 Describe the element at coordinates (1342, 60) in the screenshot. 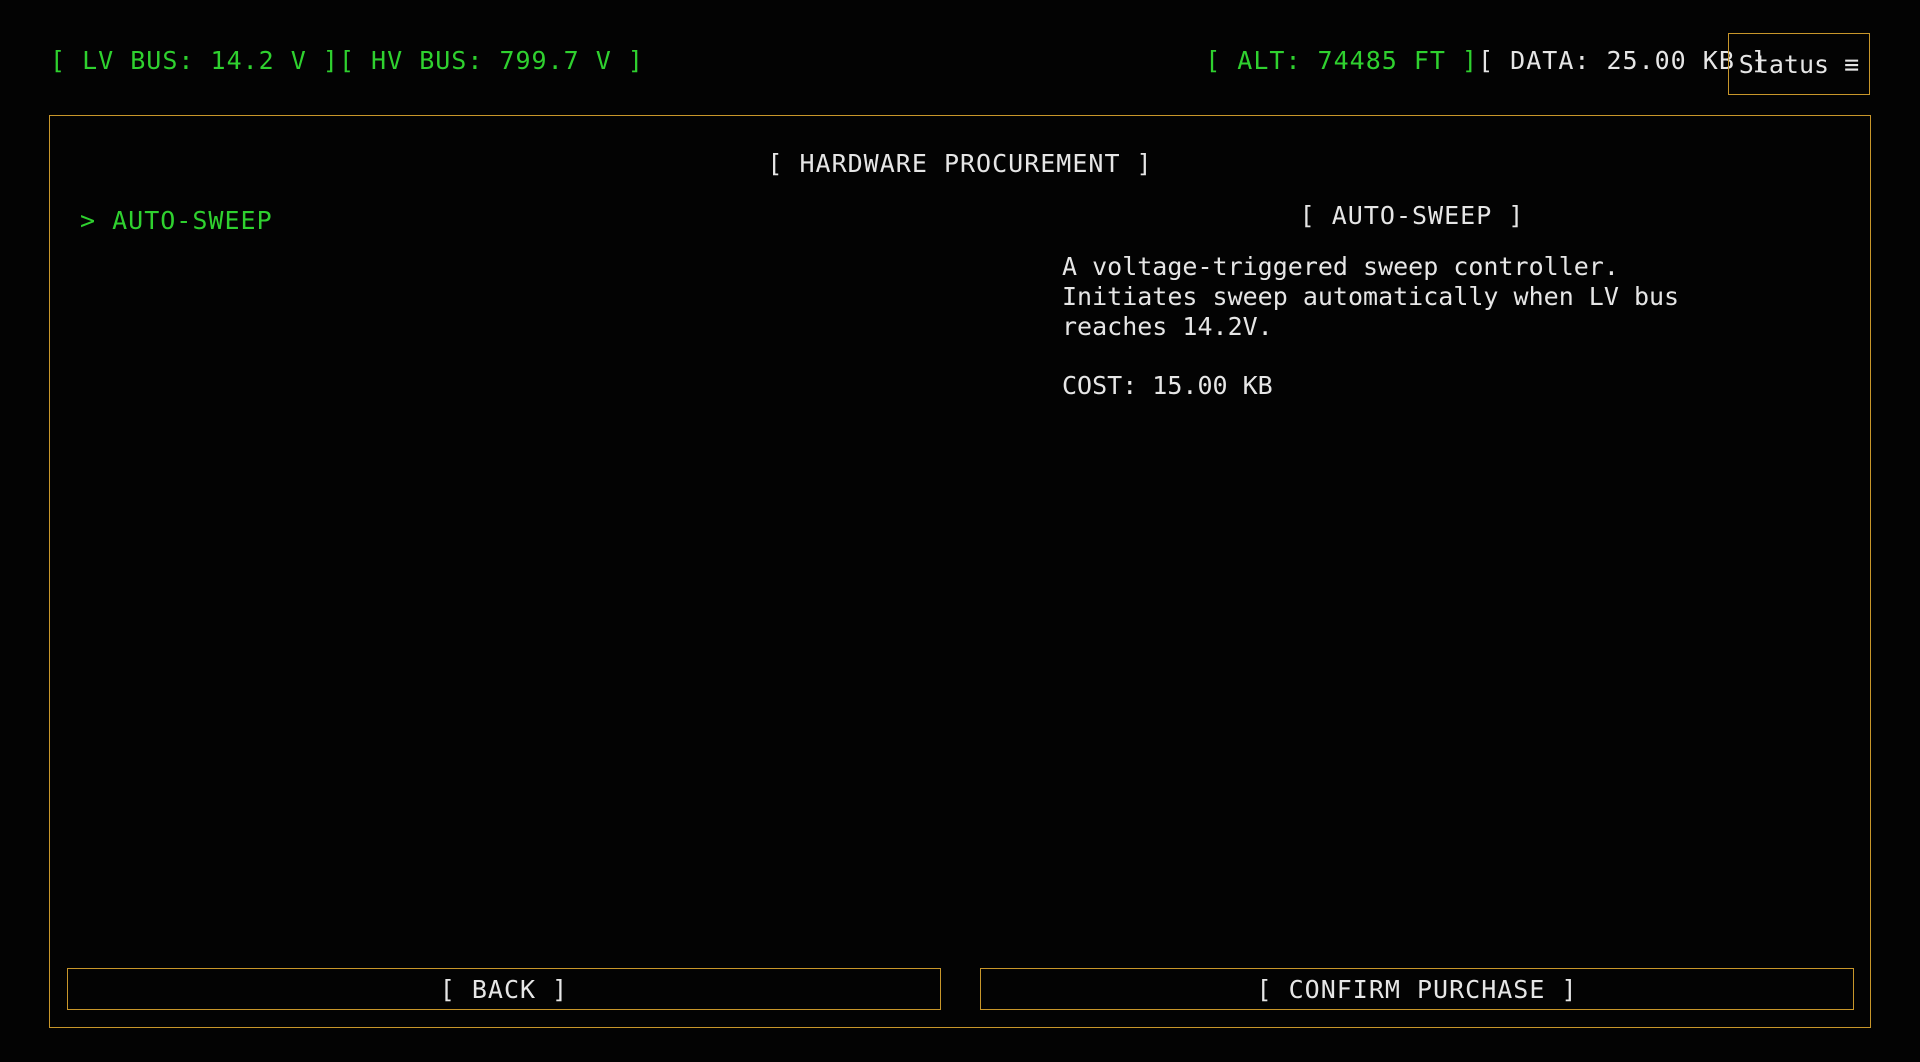

I see `altitude-readout: [ ALT: 74485 FT ]` at that location.